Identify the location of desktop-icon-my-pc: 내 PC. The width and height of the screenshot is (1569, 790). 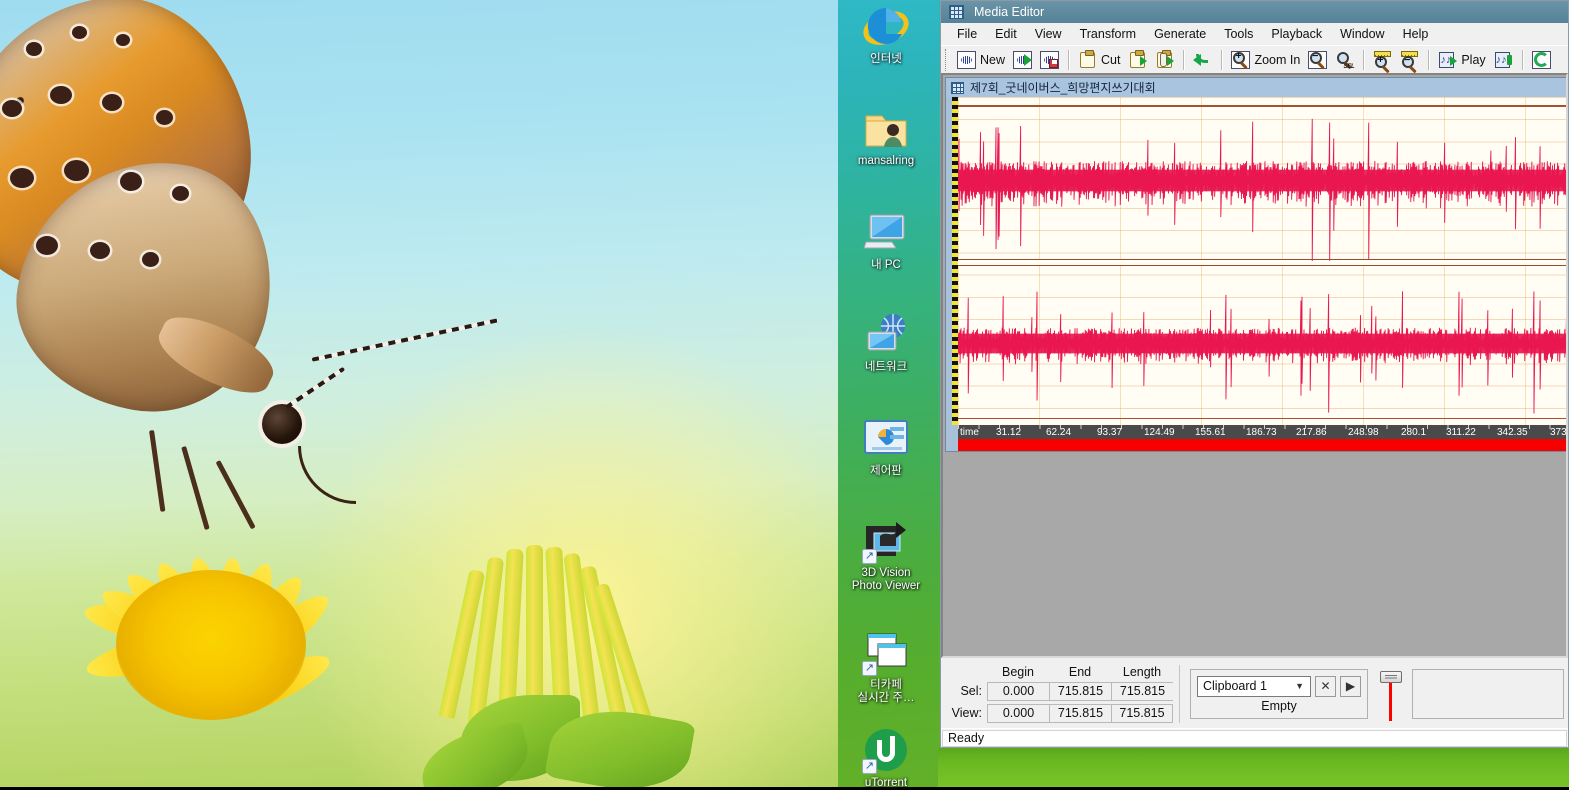
(886, 240).